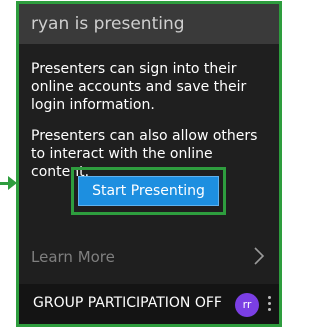  I want to click on panel-footer: GROUP PARTICIPATION OFF rr, so click(149, 304).